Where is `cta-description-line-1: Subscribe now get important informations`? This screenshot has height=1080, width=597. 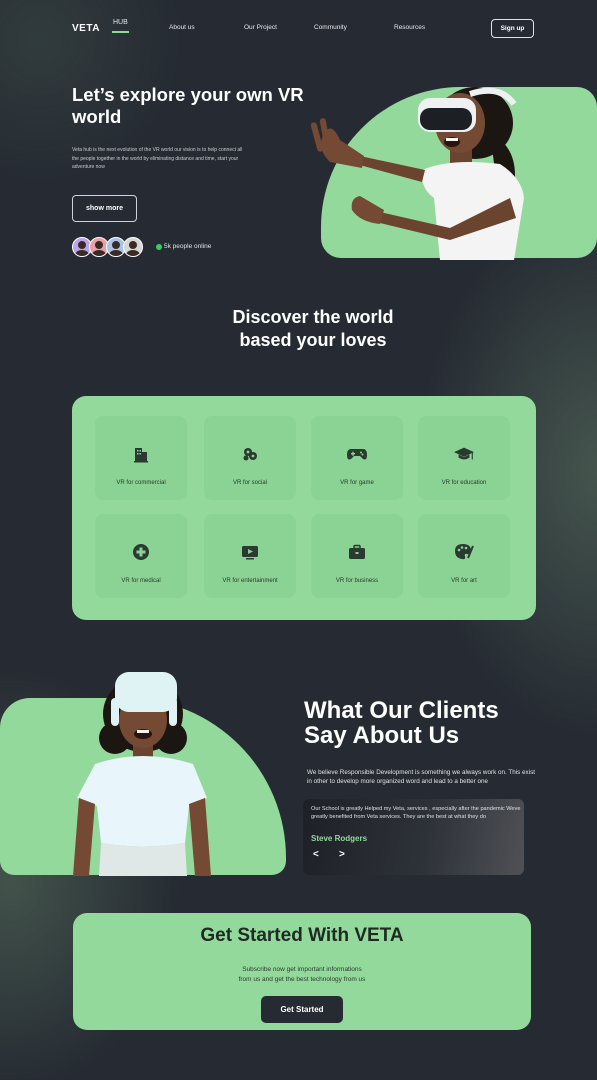 cta-description-line-1: Subscribe now get important informations is located at coordinates (302, 969).